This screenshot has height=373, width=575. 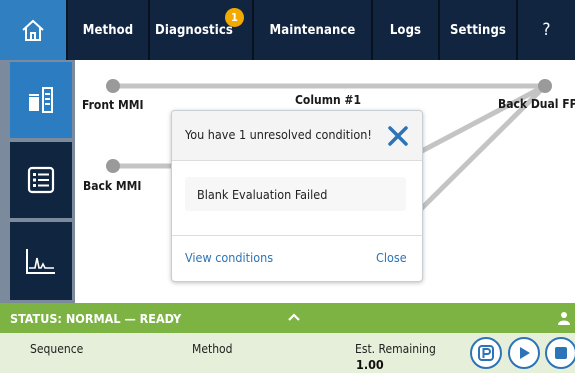 I want to click on tab-settings-label: Settings, so click(x=477, y=30).